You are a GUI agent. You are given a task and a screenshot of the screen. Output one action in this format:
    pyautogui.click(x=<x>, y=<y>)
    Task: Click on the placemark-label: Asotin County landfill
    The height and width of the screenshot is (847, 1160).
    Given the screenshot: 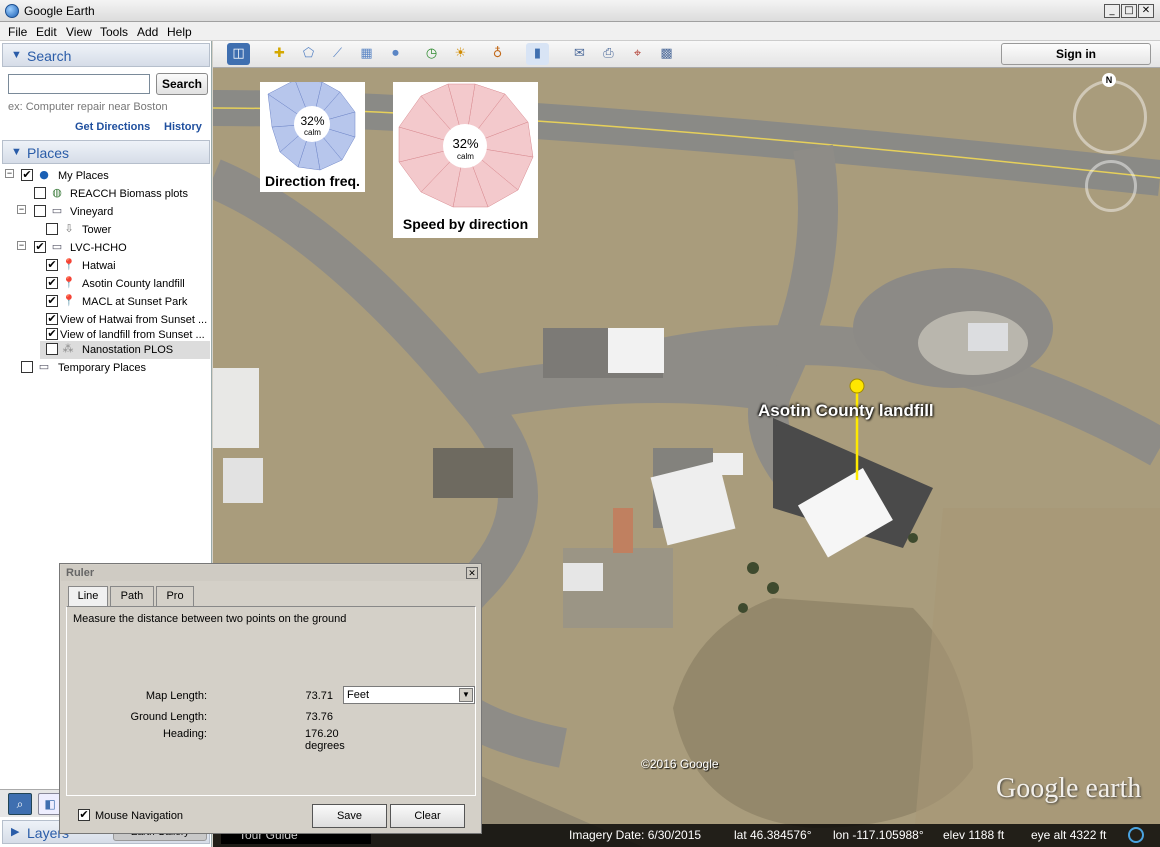 What is the action you would take?
    pyautogui.click(x=846, y=411)
    